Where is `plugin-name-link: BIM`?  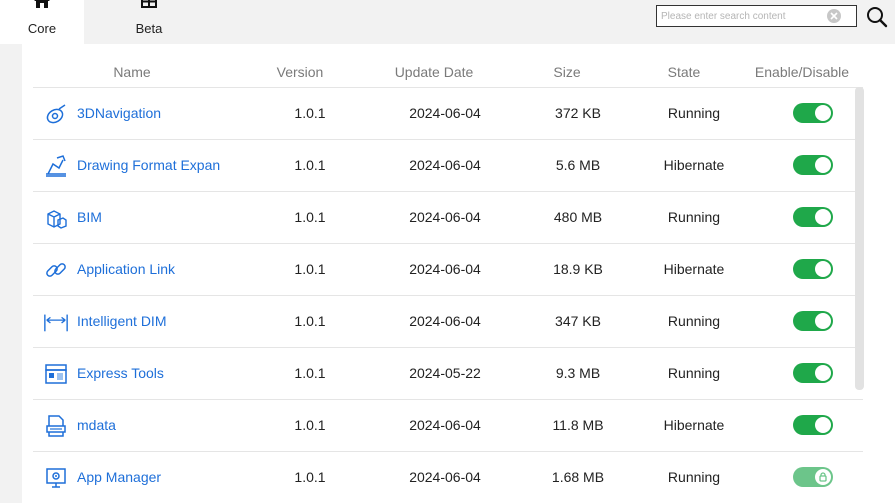
plugin-name-link: BIM is located at coordinates (89, 217).